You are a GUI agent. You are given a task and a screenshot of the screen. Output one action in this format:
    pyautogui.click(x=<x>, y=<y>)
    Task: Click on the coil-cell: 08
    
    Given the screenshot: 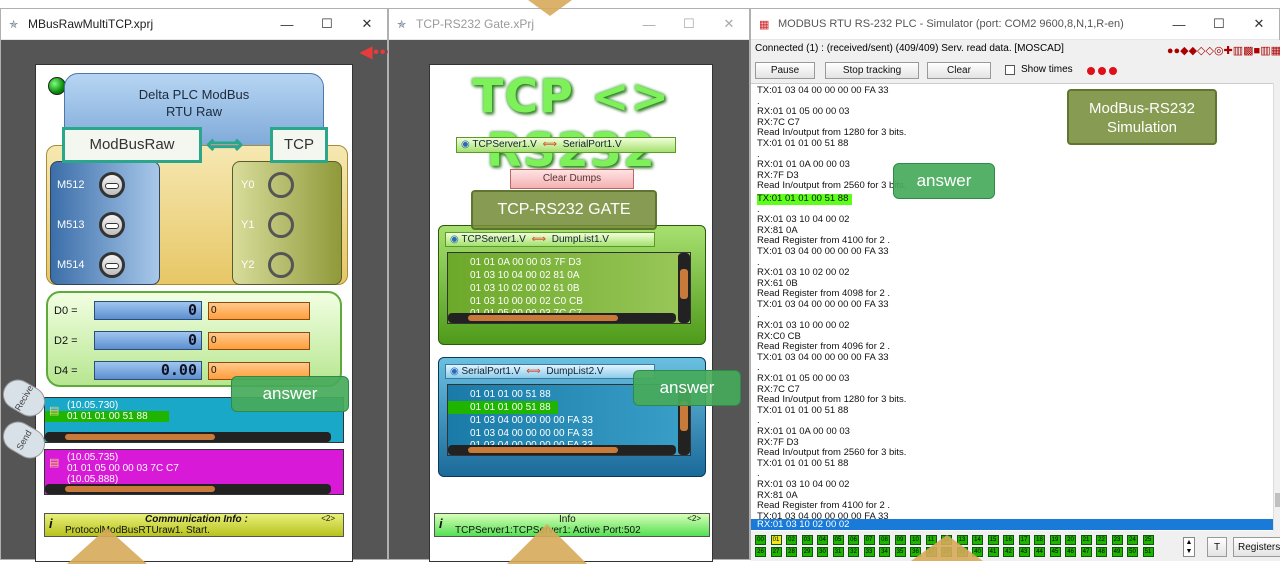 What is the action you would take?
    pyautogui.click(x=884, y=540)
    